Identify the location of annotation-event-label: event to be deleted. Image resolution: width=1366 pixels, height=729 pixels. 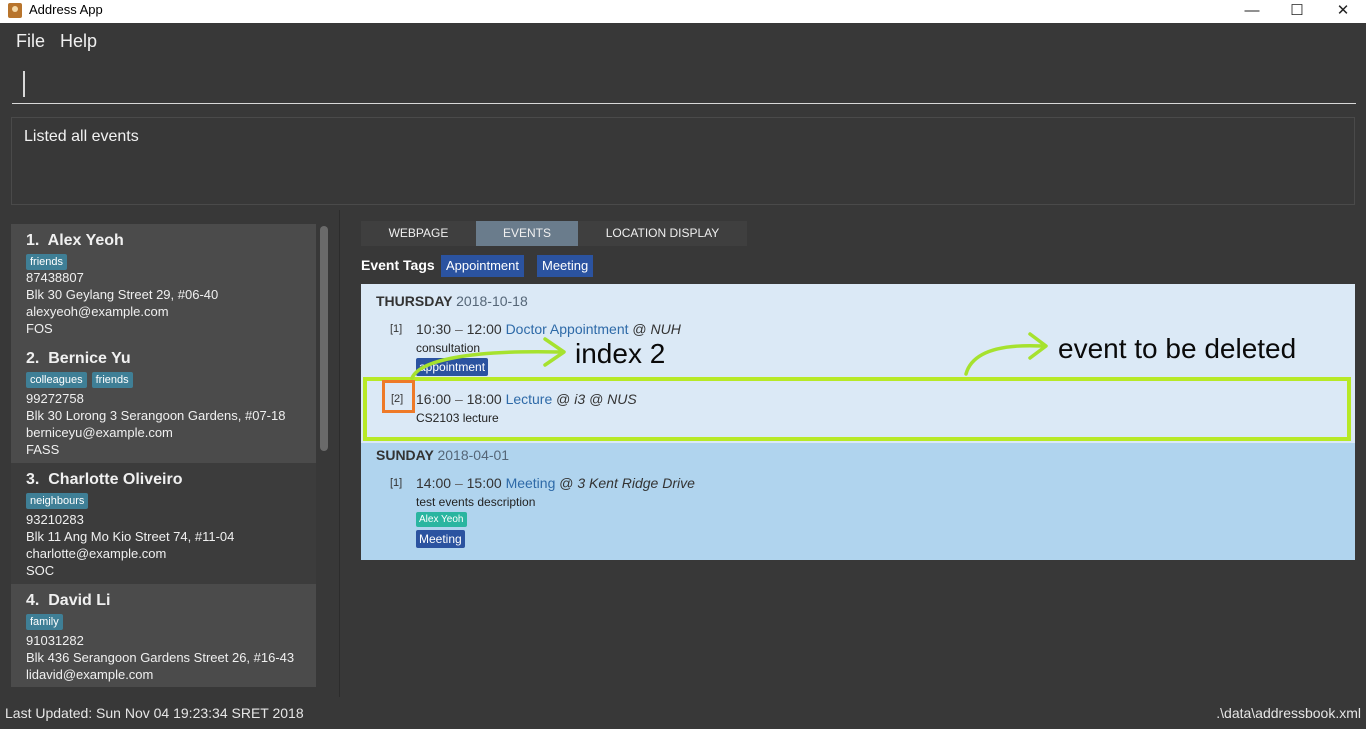
(1177, 348).